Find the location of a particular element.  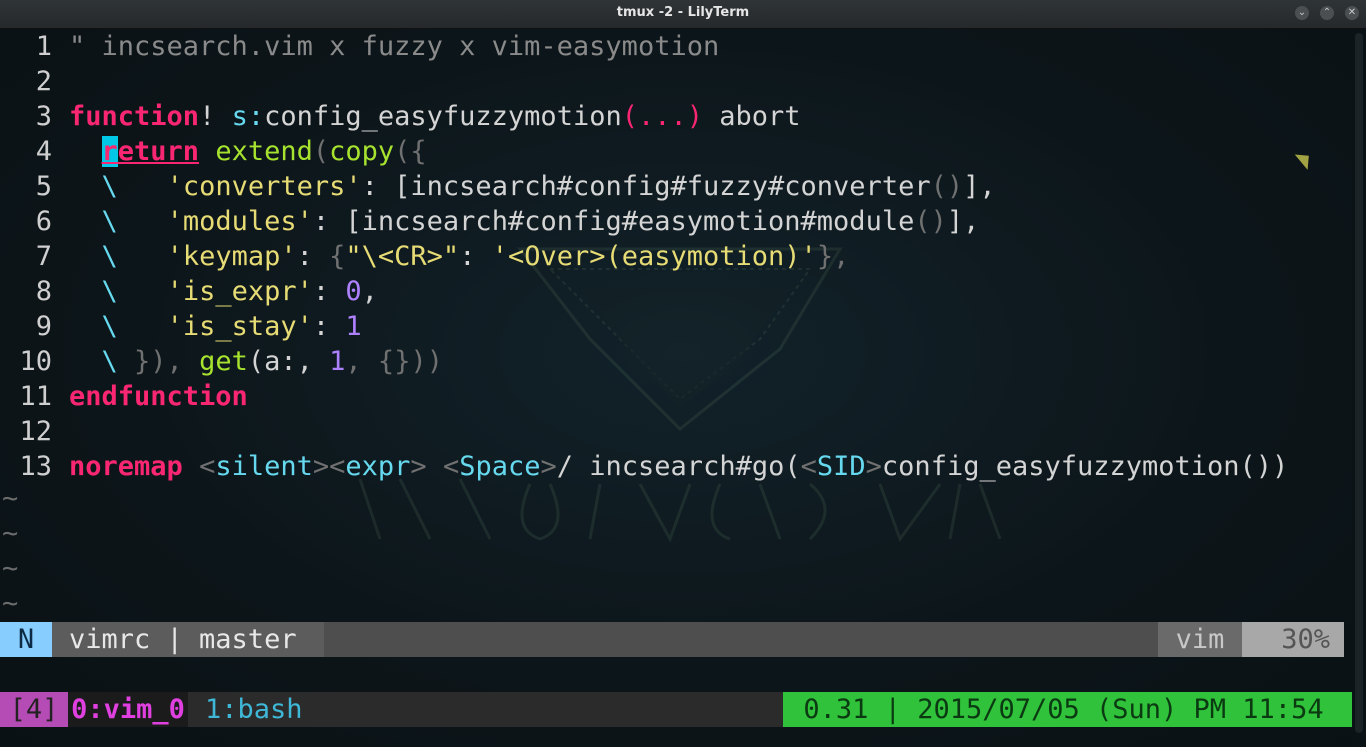

tmux-status-right: 0.31 | 2015/07/05 (Sun) PM 11:54 is located at coordinates (1063, 709).